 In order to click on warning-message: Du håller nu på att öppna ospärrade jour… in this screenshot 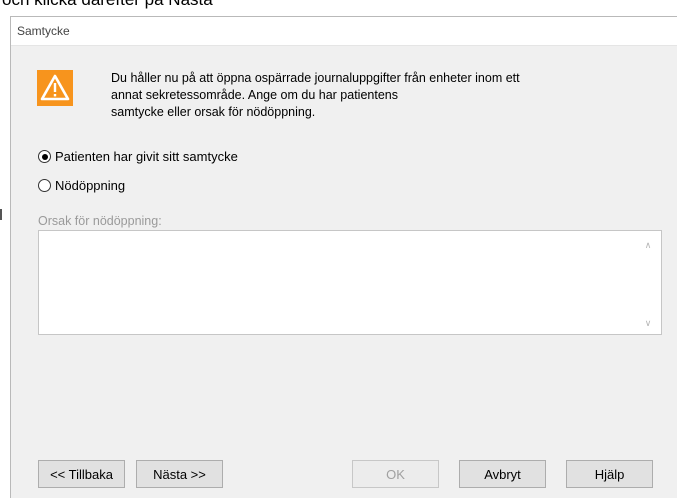, I will do `click(381, 95)`.